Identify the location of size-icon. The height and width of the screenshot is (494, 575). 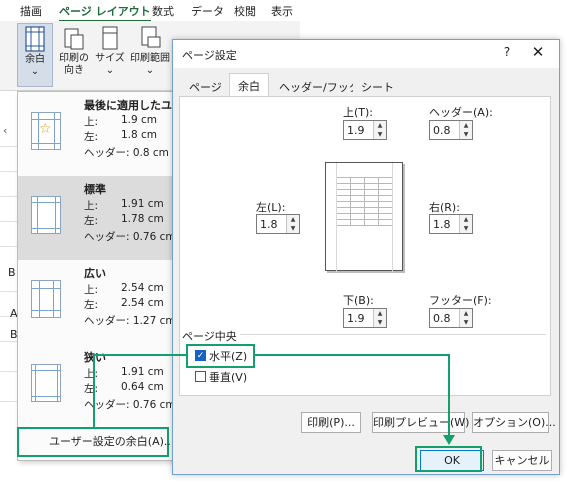
(110, 38).